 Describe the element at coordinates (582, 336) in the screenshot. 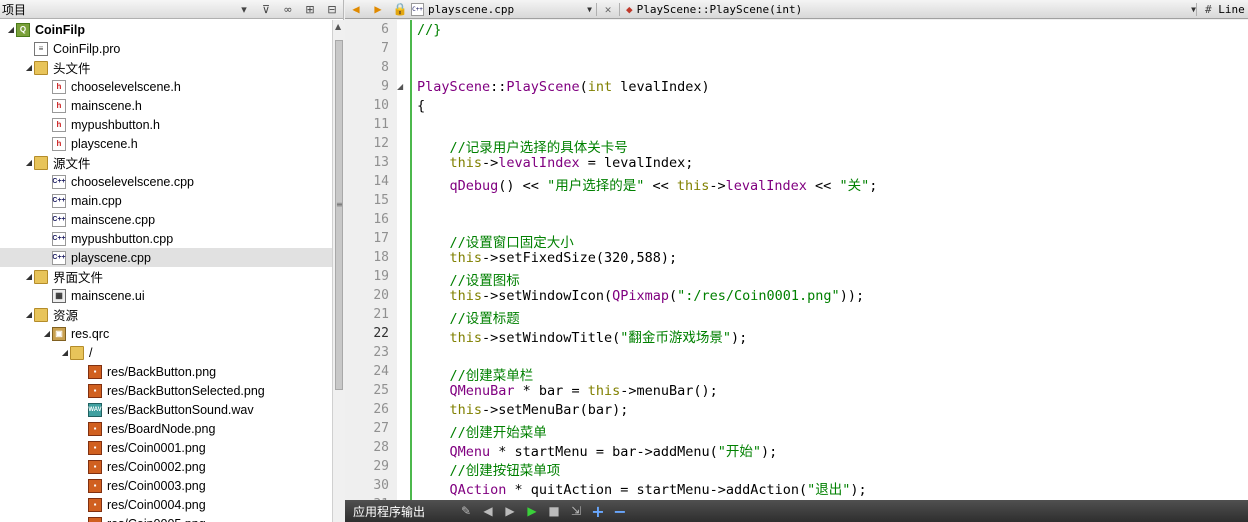

I see `code-line: this->setWindowTitle("翻金币游戏场景");` at that location.